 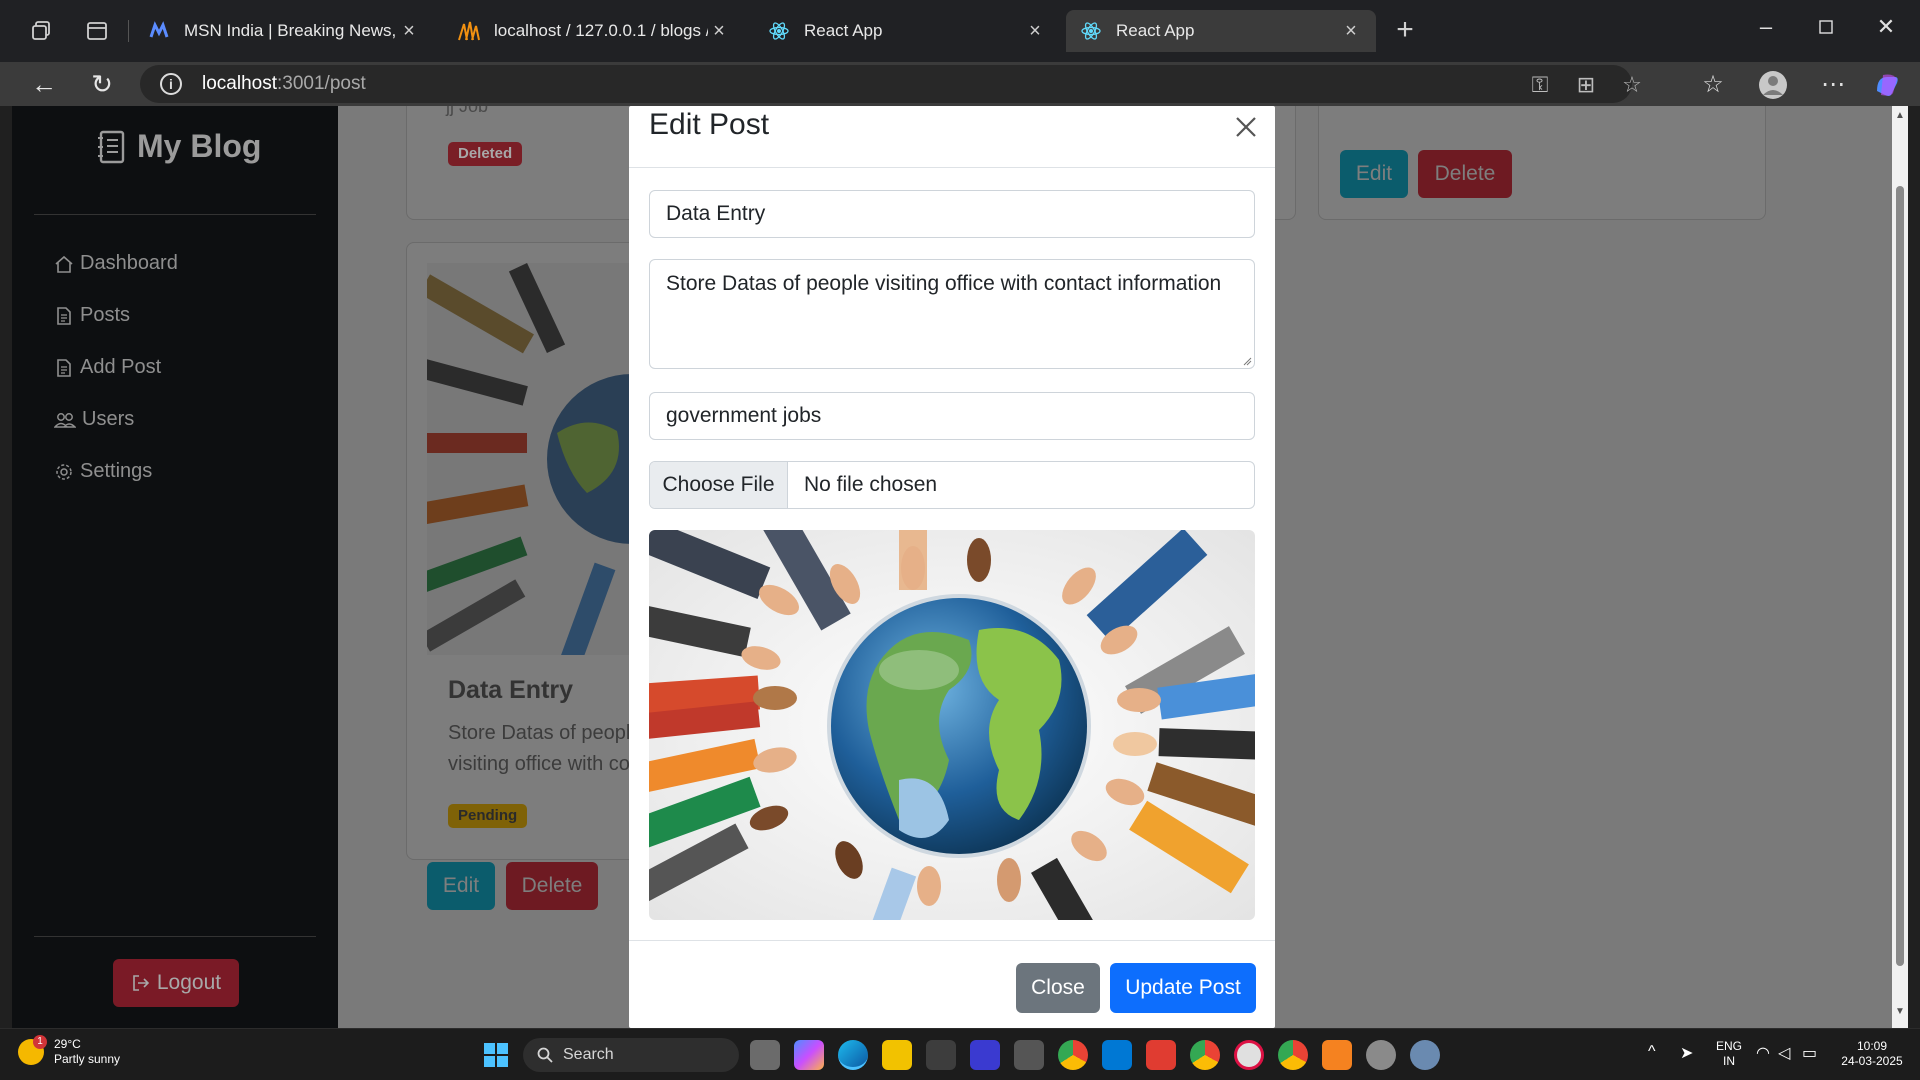 I want to click on logout-button: Logout, so click(x=176, y=983).